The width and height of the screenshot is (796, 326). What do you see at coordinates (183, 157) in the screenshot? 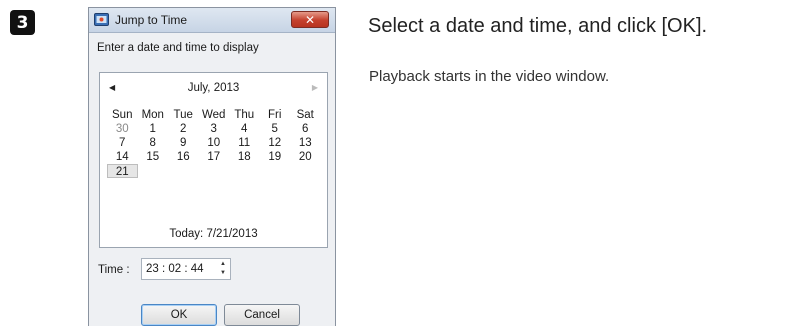
I see `calendar-day: 16` at bounding box center [183, 157].